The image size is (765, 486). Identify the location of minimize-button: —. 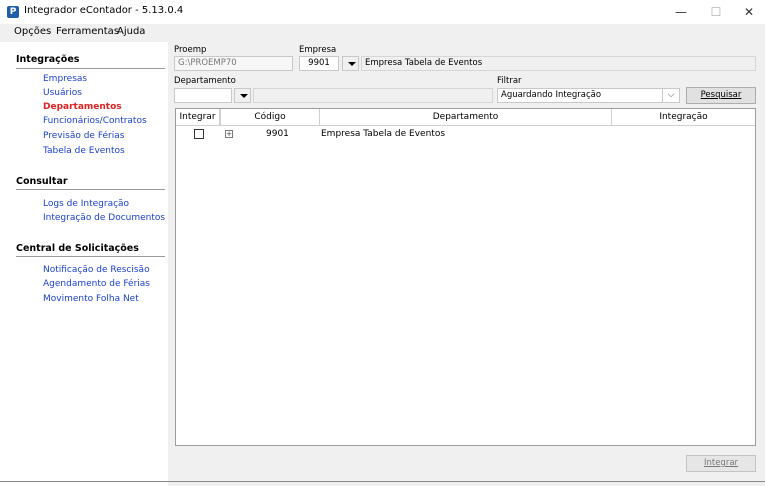
(681, 12).